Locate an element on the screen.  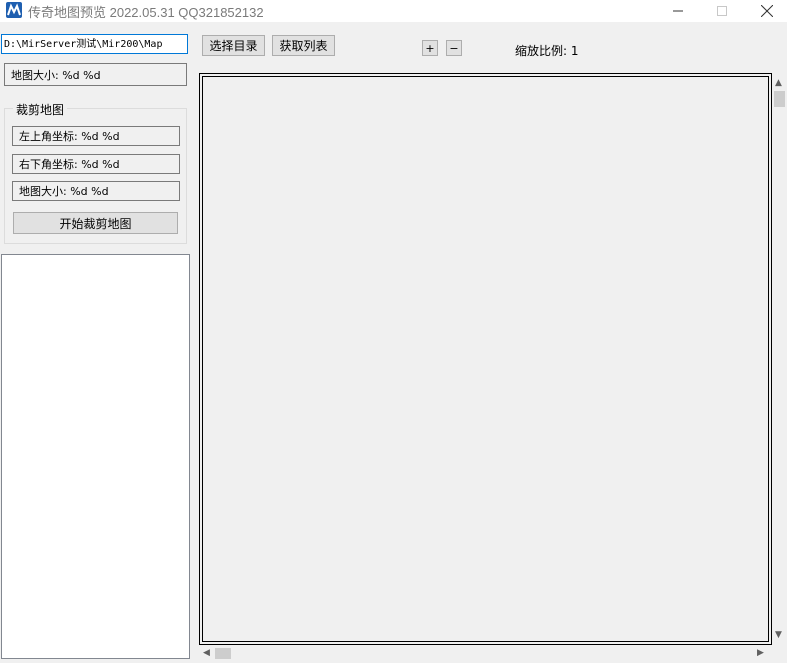
vertical-scroll-thumb is located at coordinates (779, 99).